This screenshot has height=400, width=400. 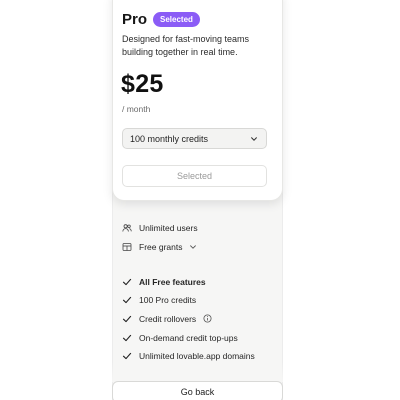 I want to click on selected-badge: Selected, so click(x=176, y=19).